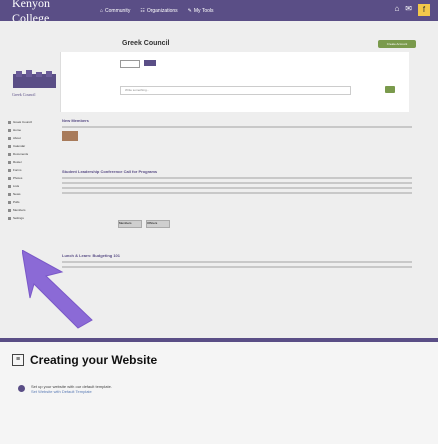 The height and width of the screenshot is (444, 438). Describe the element at coordinates (237, 127) in the screenshot. I see `divider` at that location.